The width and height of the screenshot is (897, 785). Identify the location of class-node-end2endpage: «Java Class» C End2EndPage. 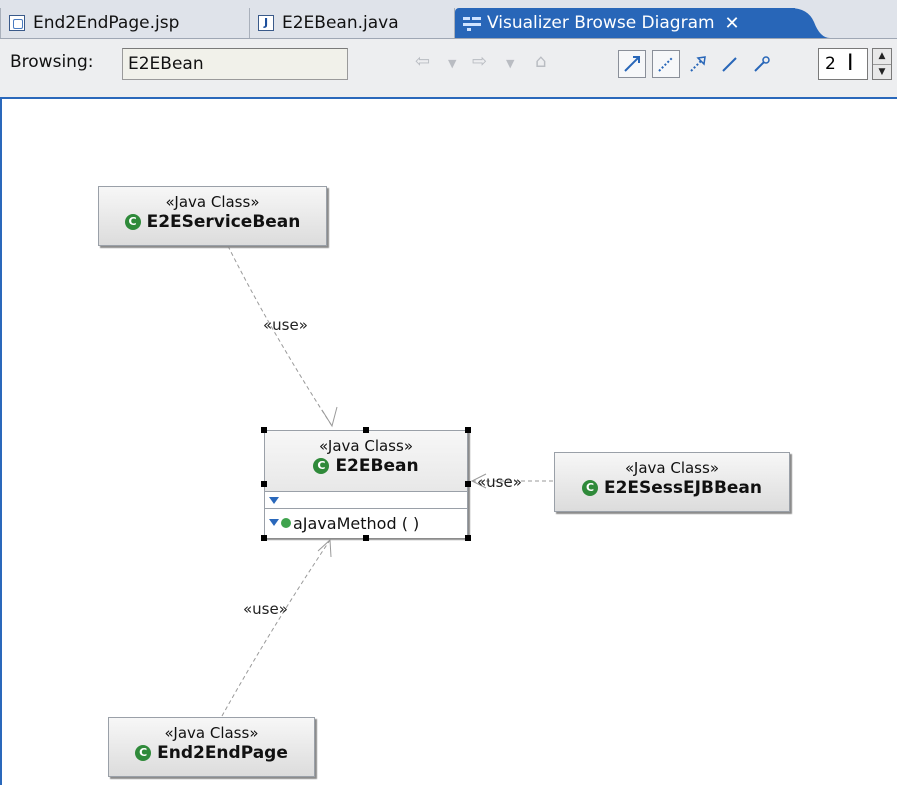
(211, 747).